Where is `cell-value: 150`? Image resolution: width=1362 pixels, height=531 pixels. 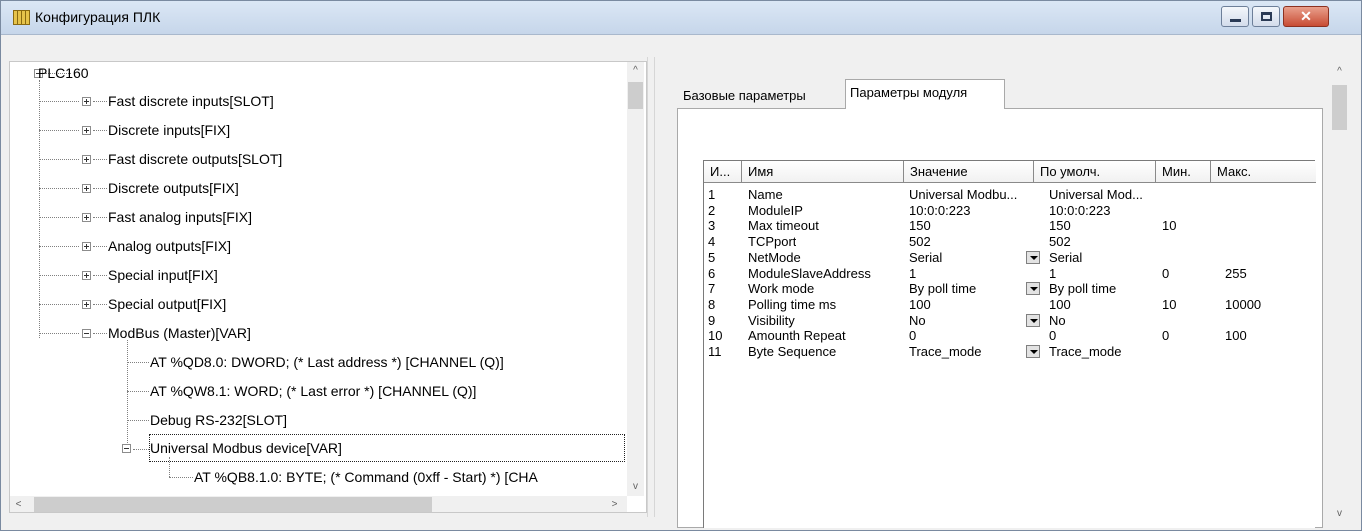 cell-value: 150 is located at coordinates (920, 225).